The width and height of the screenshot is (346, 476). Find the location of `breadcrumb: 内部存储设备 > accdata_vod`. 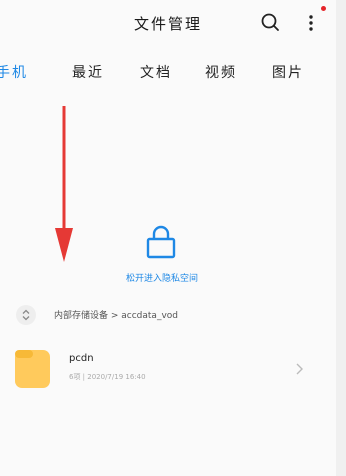

breadcrumb: 内部存储设备 > accdata_vod is located at coordinates (168, 315).